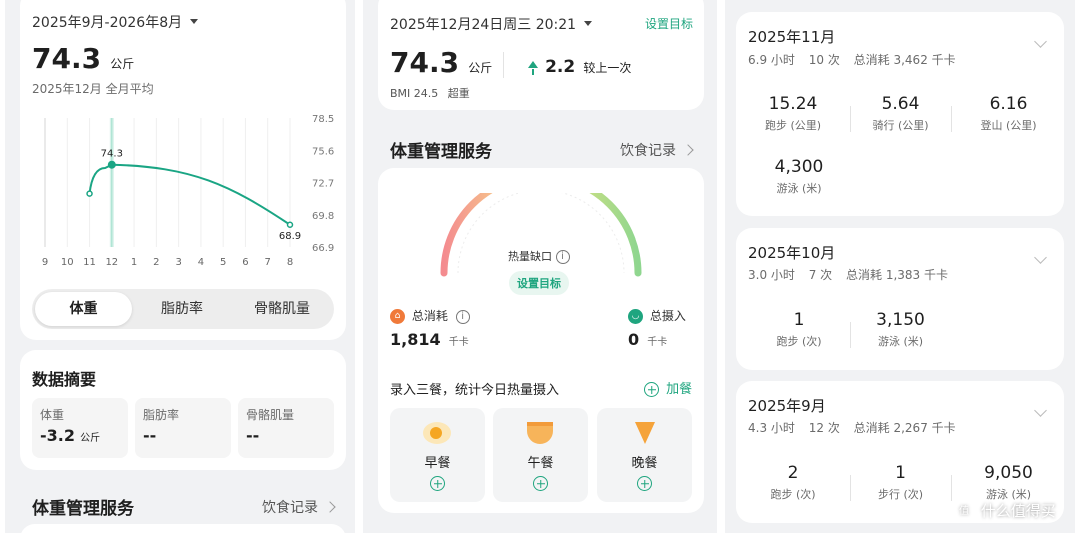  What do you see at coordinates (900, 494) in the screenshot?
I see `stat-label: 步行 (次)` at bounding box center [900, 494].